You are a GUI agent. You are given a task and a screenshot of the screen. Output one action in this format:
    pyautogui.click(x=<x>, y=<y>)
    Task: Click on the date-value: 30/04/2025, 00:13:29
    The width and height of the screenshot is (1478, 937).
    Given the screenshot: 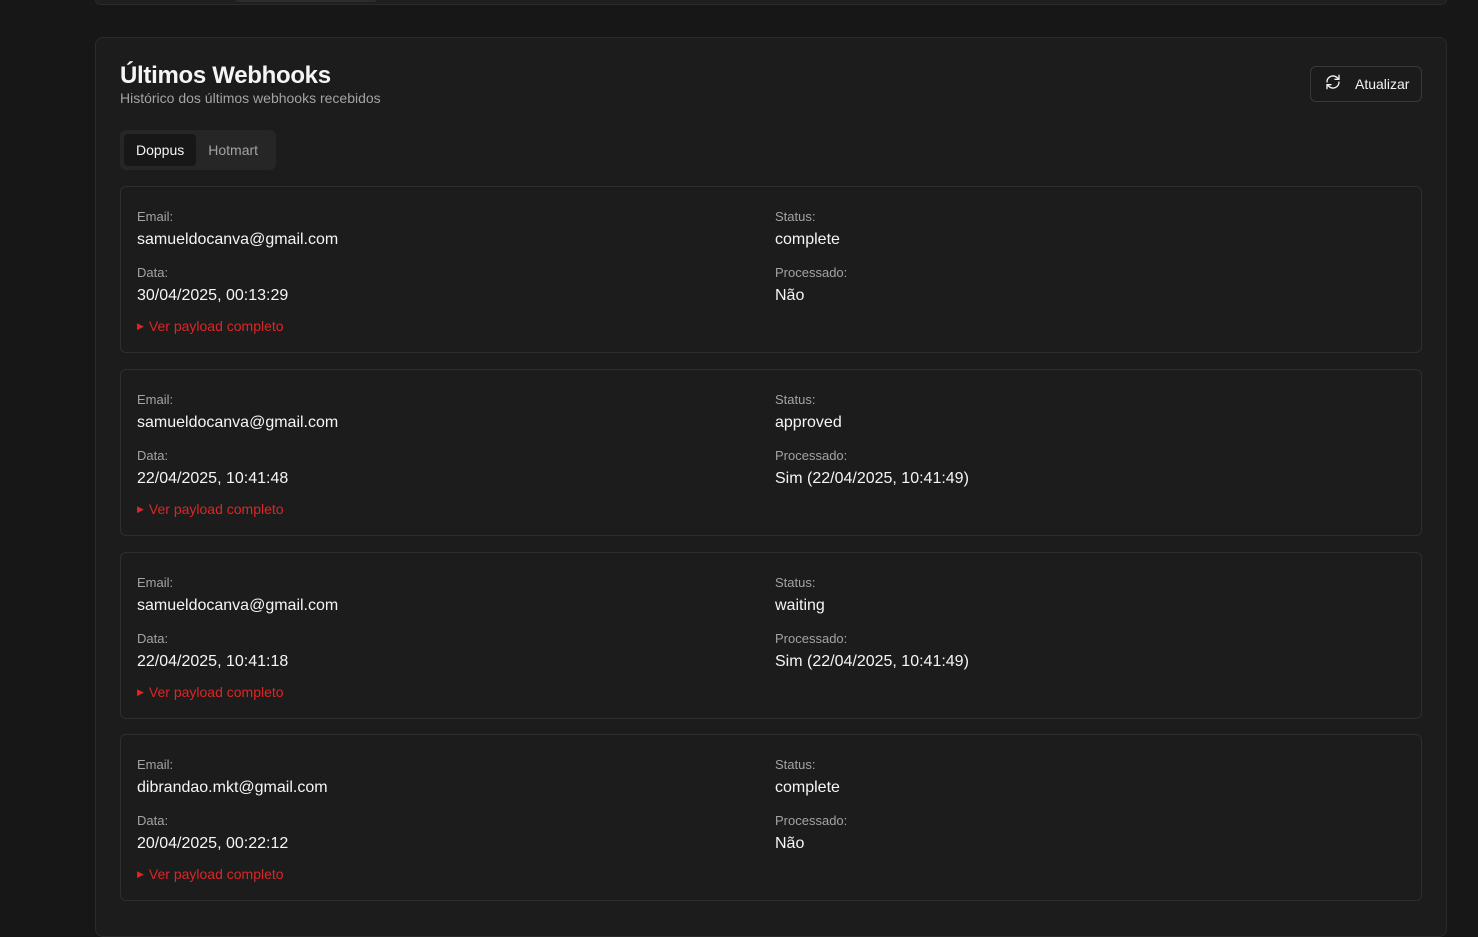 What is the action you would take?
    pyautogui.click(x=213, y=295)
    